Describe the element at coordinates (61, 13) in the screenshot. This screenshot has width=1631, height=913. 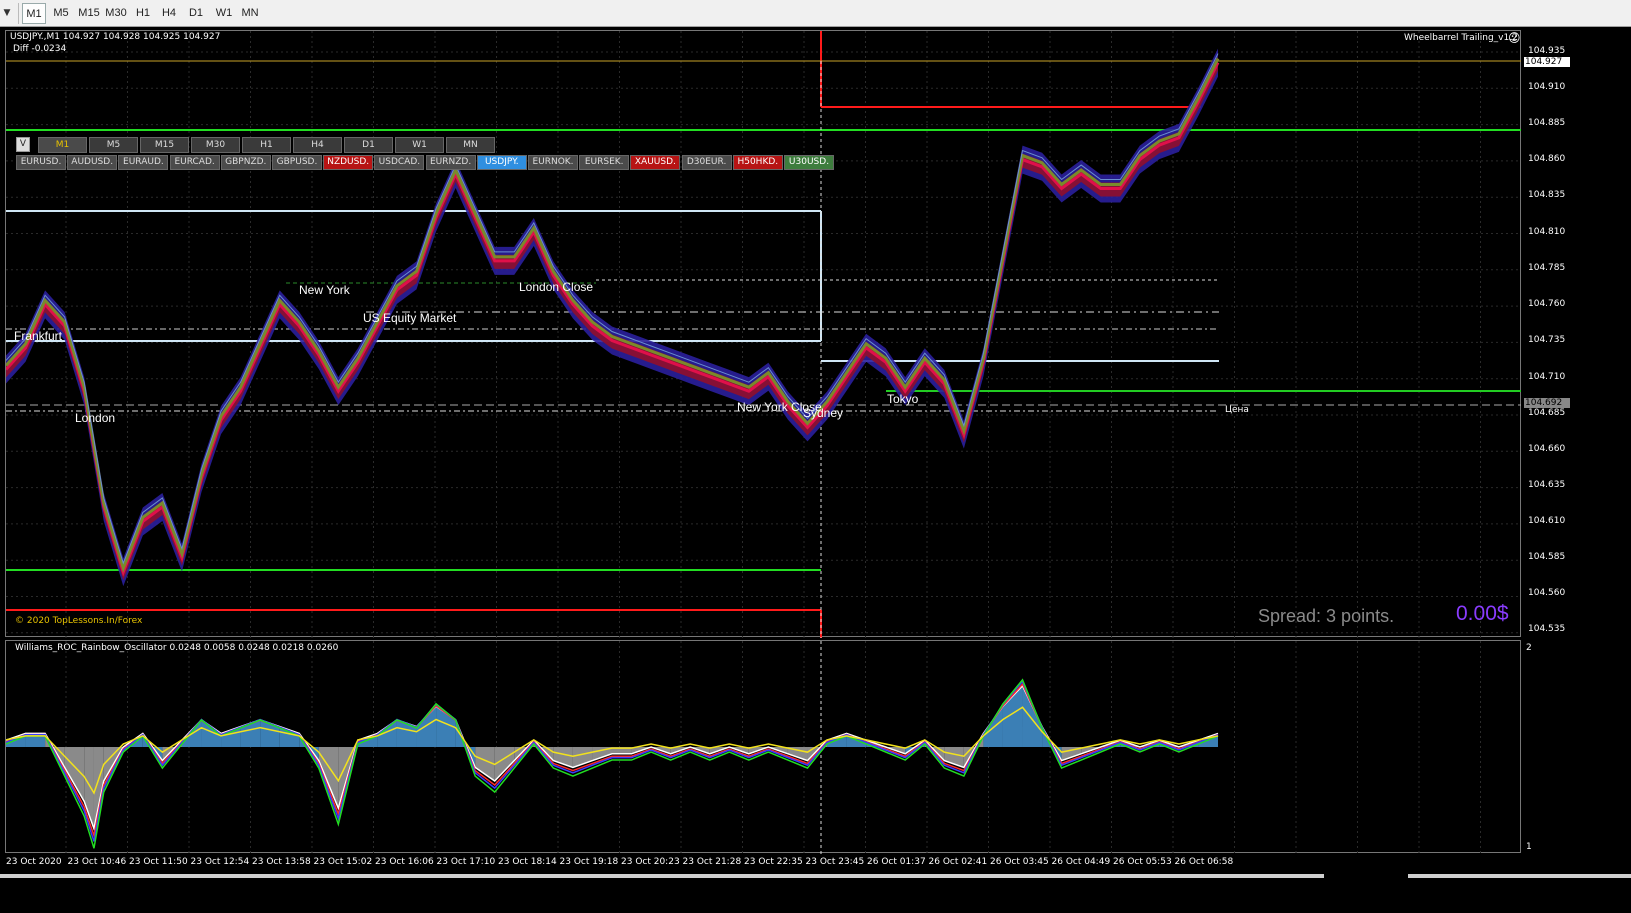
I see `tf-button-m5: M5` at that location.